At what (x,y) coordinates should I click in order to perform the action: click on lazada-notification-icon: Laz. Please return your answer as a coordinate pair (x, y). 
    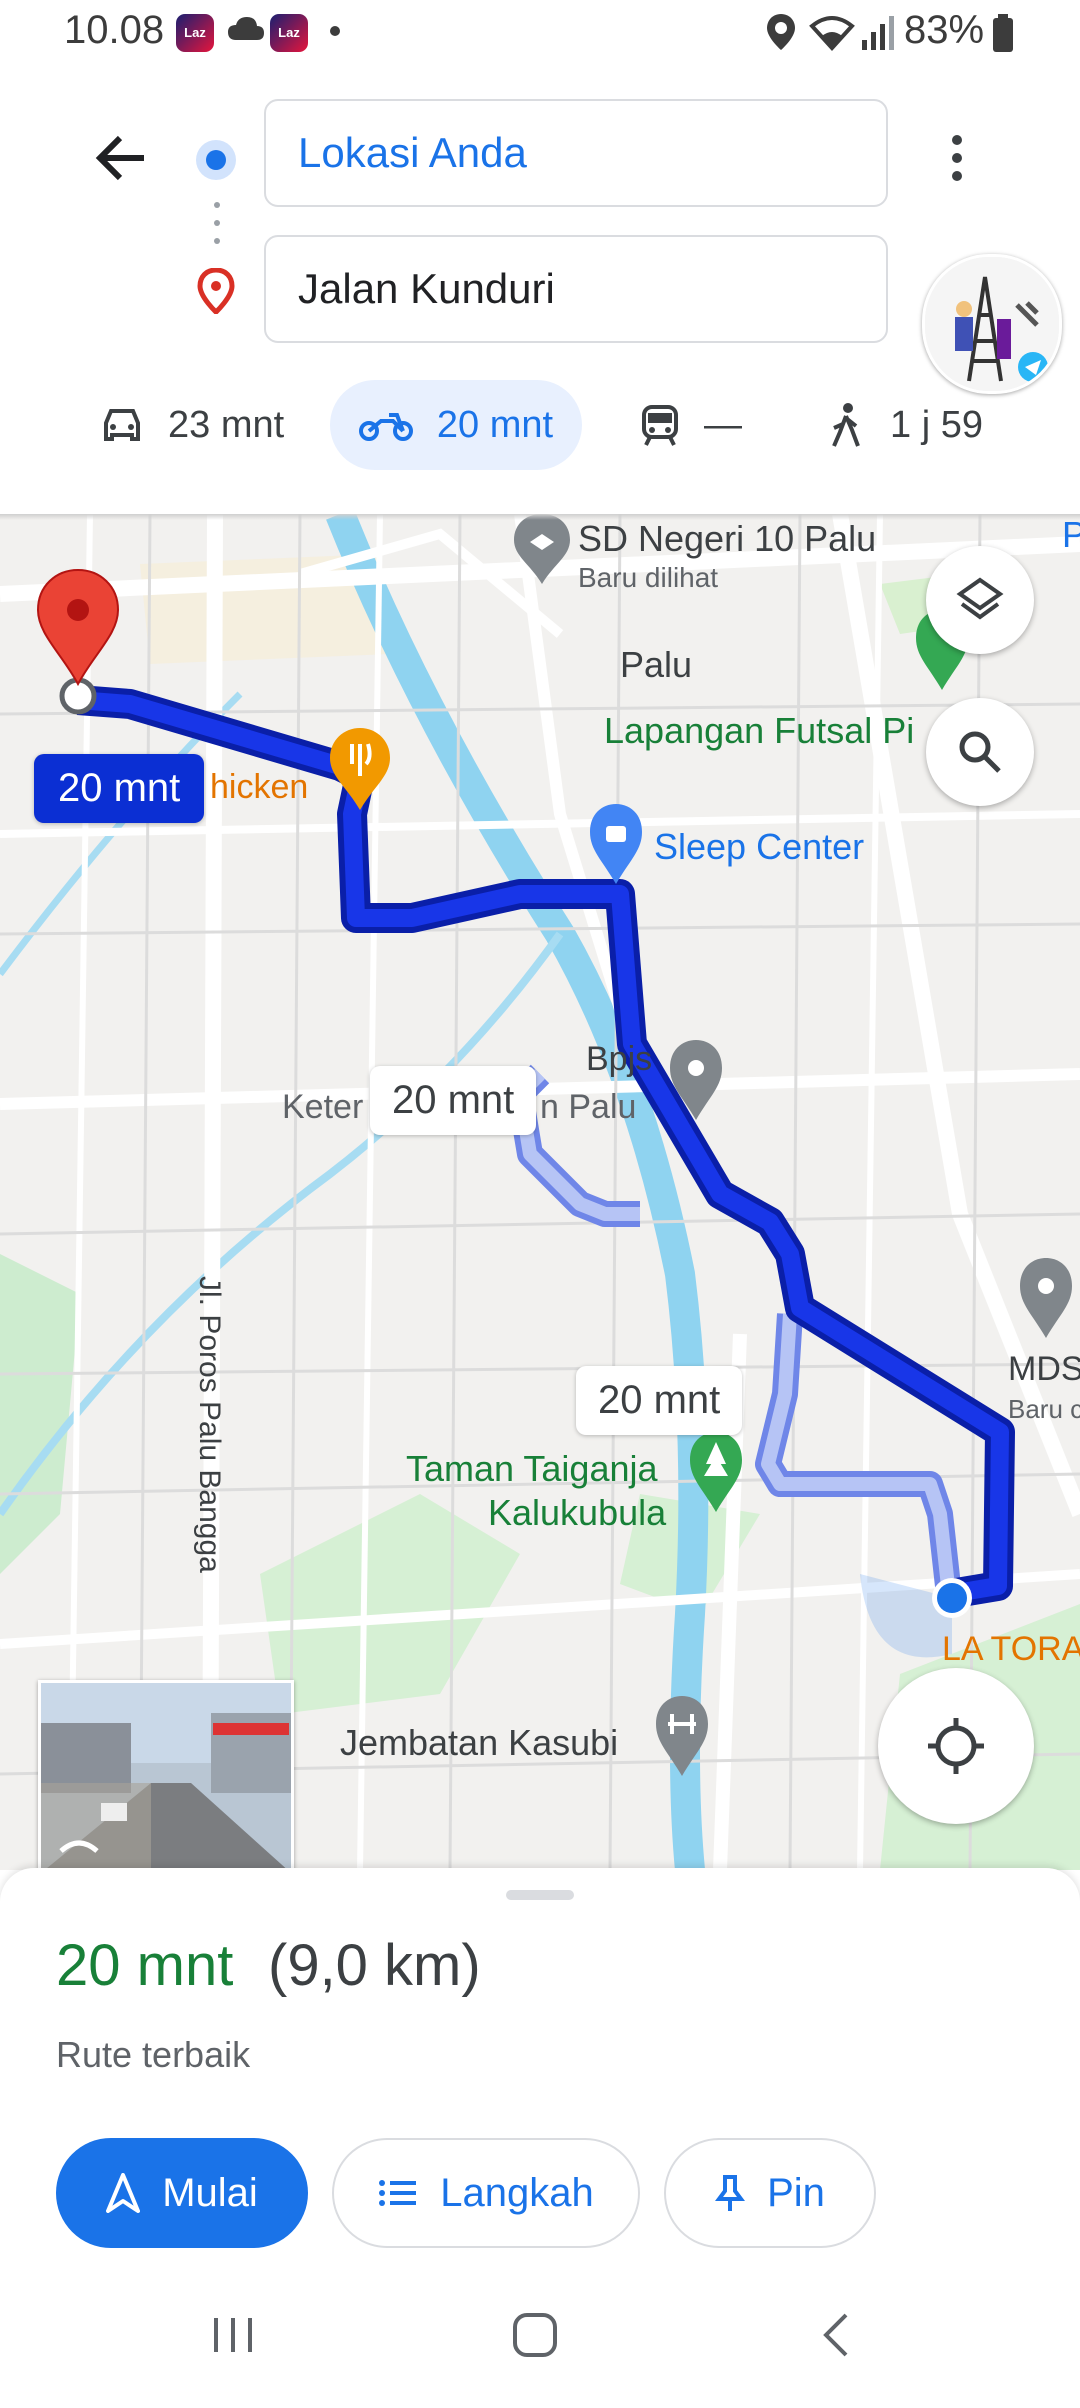
    Looking at the image, I should click on (195, 33).